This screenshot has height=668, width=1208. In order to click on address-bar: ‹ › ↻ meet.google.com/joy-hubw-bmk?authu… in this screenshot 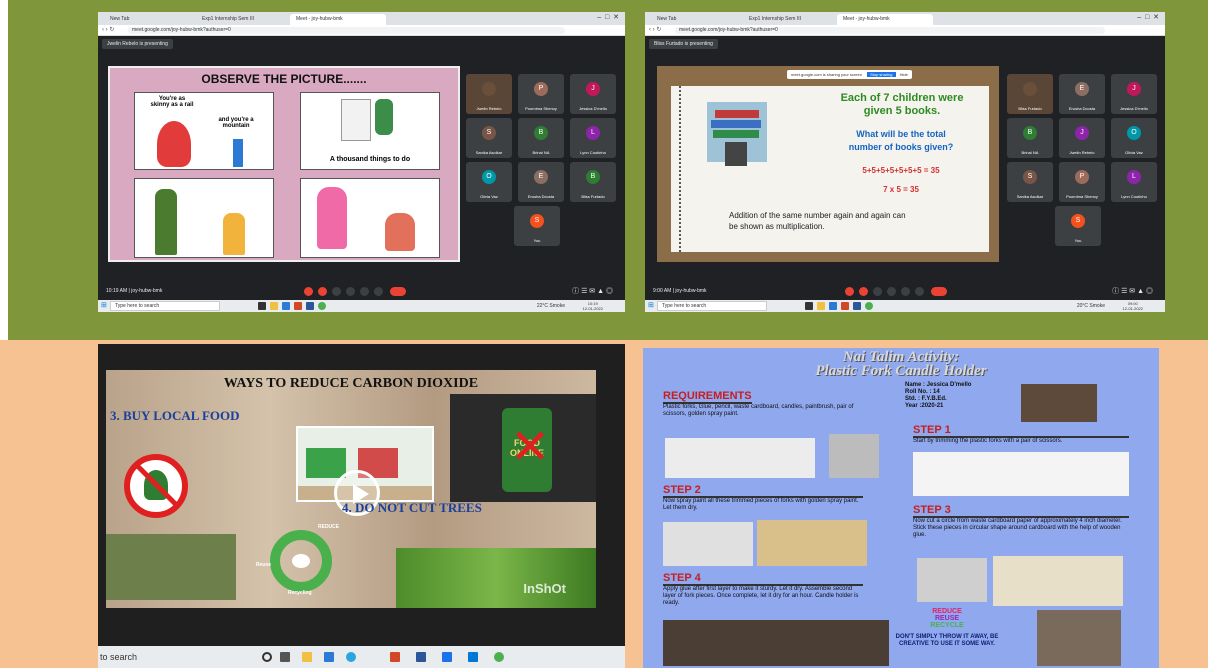, I will do `click(361, 30)`.